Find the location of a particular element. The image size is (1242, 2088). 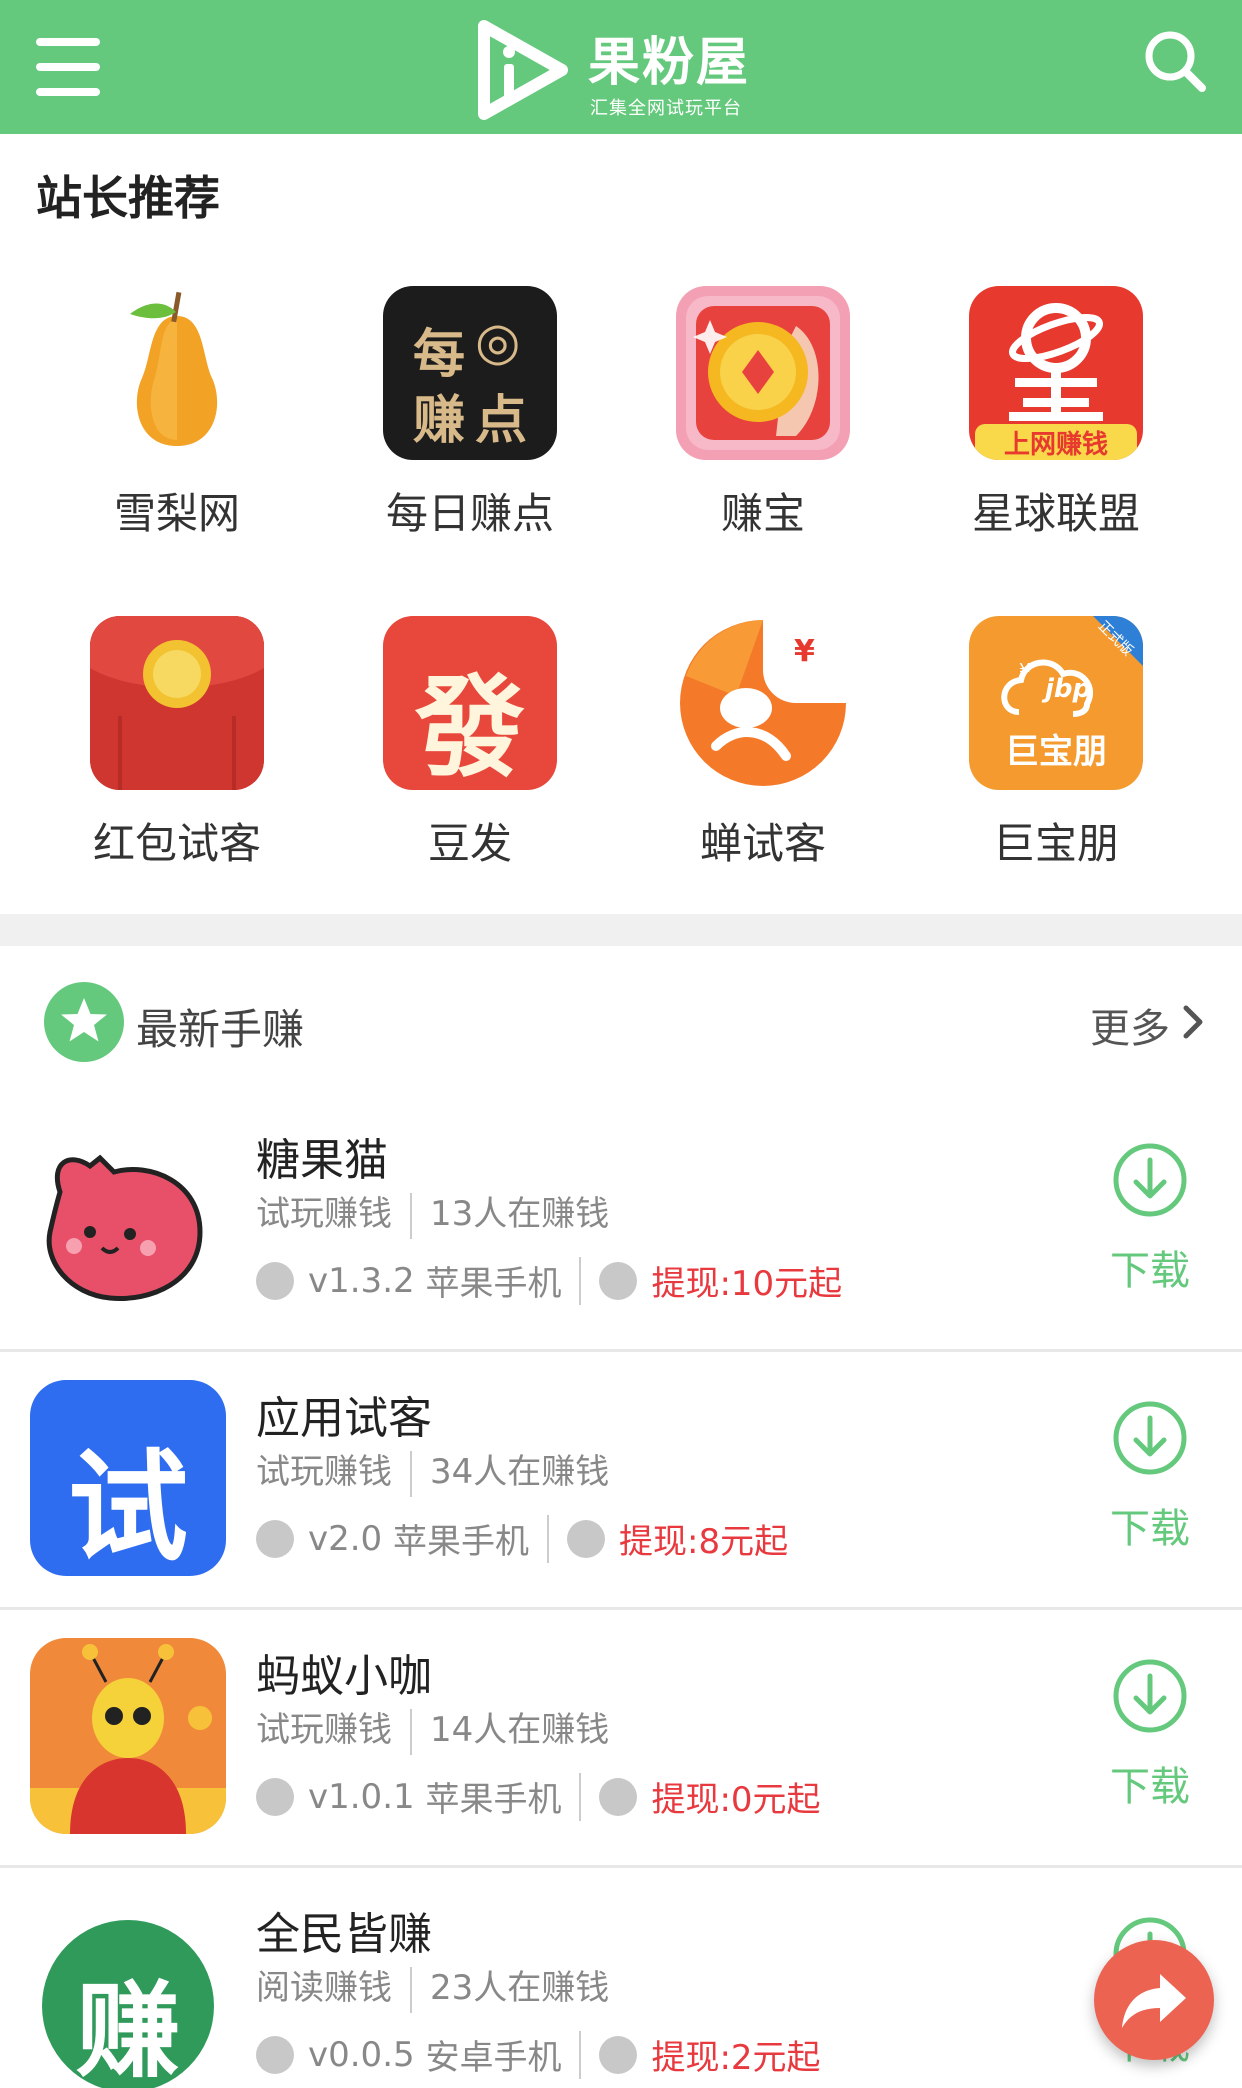

chevron-right-icon is located at coordinates (1193, 1022).